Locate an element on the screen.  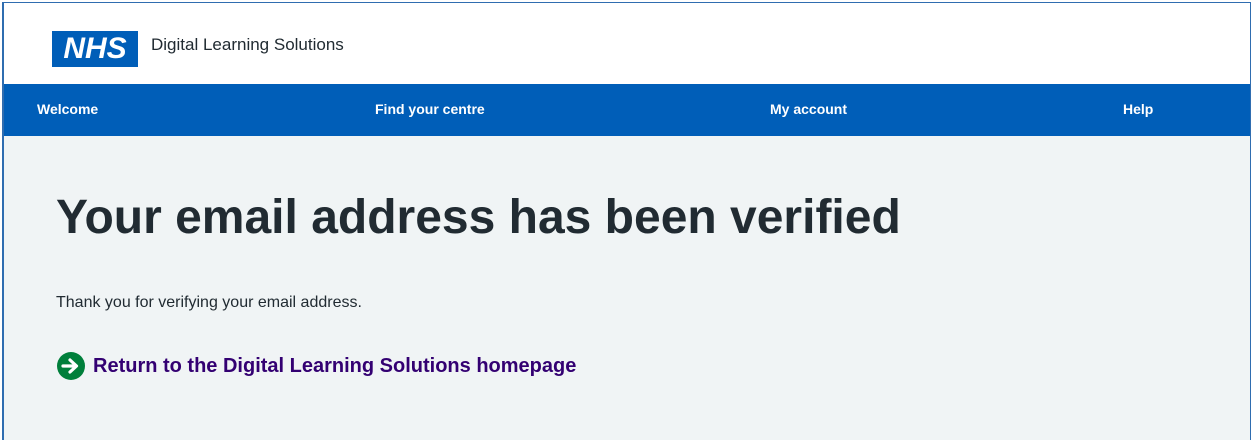
nhs-logo-text: NHS is located at coordinates (95, 48).